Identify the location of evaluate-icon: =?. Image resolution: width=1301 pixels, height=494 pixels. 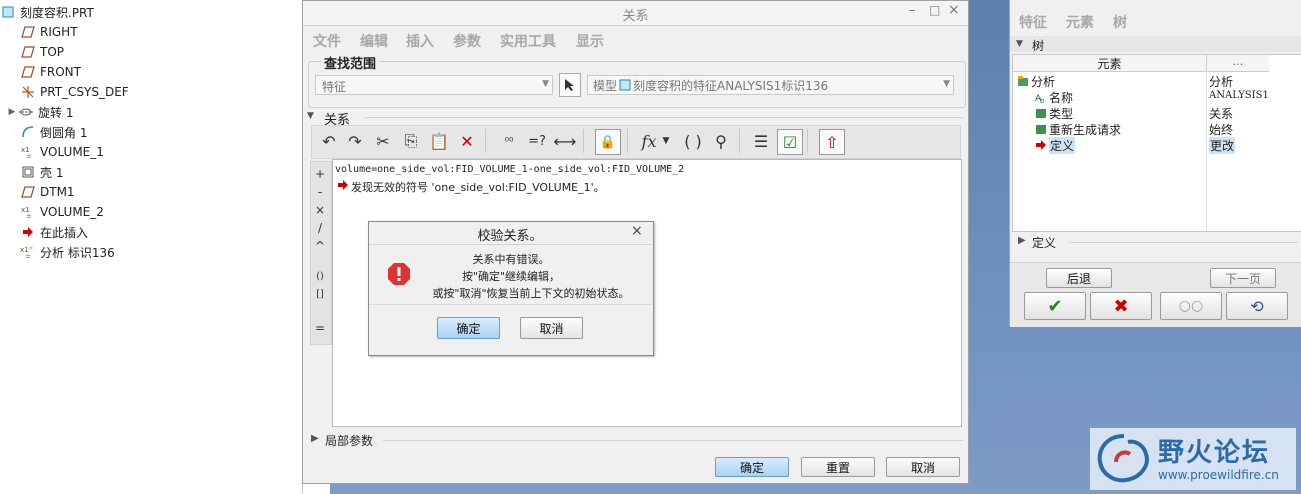
(537, 141).